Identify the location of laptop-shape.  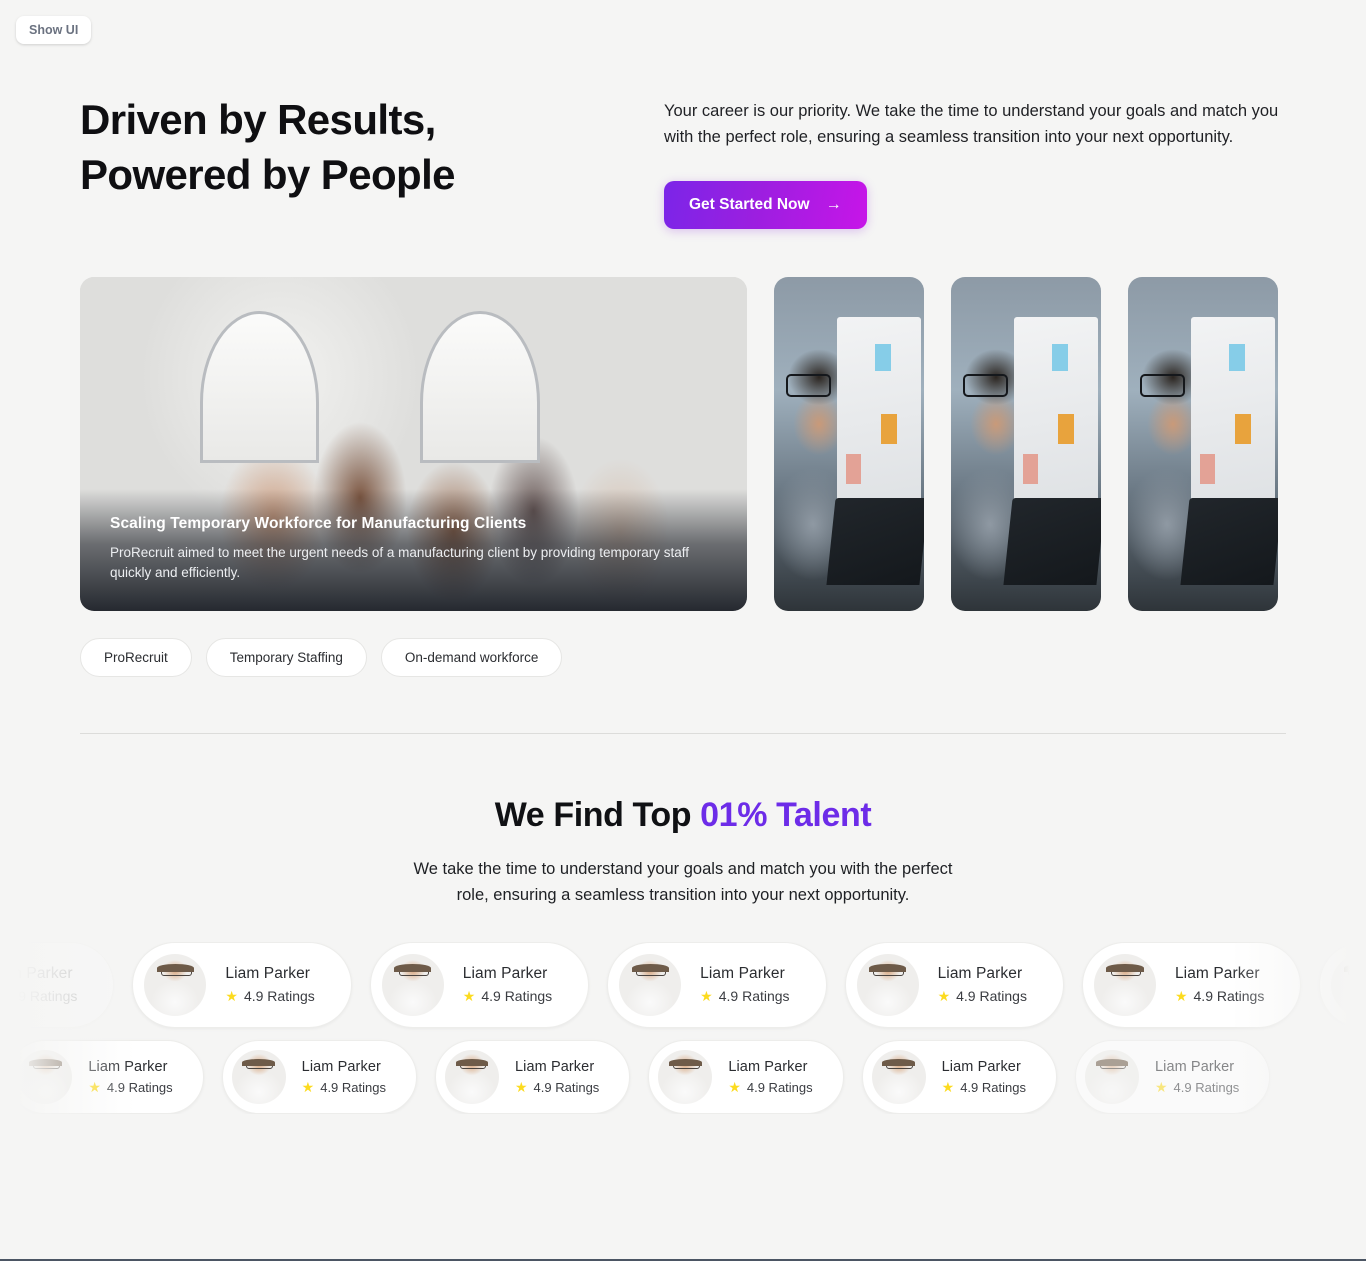
(1229, 541).